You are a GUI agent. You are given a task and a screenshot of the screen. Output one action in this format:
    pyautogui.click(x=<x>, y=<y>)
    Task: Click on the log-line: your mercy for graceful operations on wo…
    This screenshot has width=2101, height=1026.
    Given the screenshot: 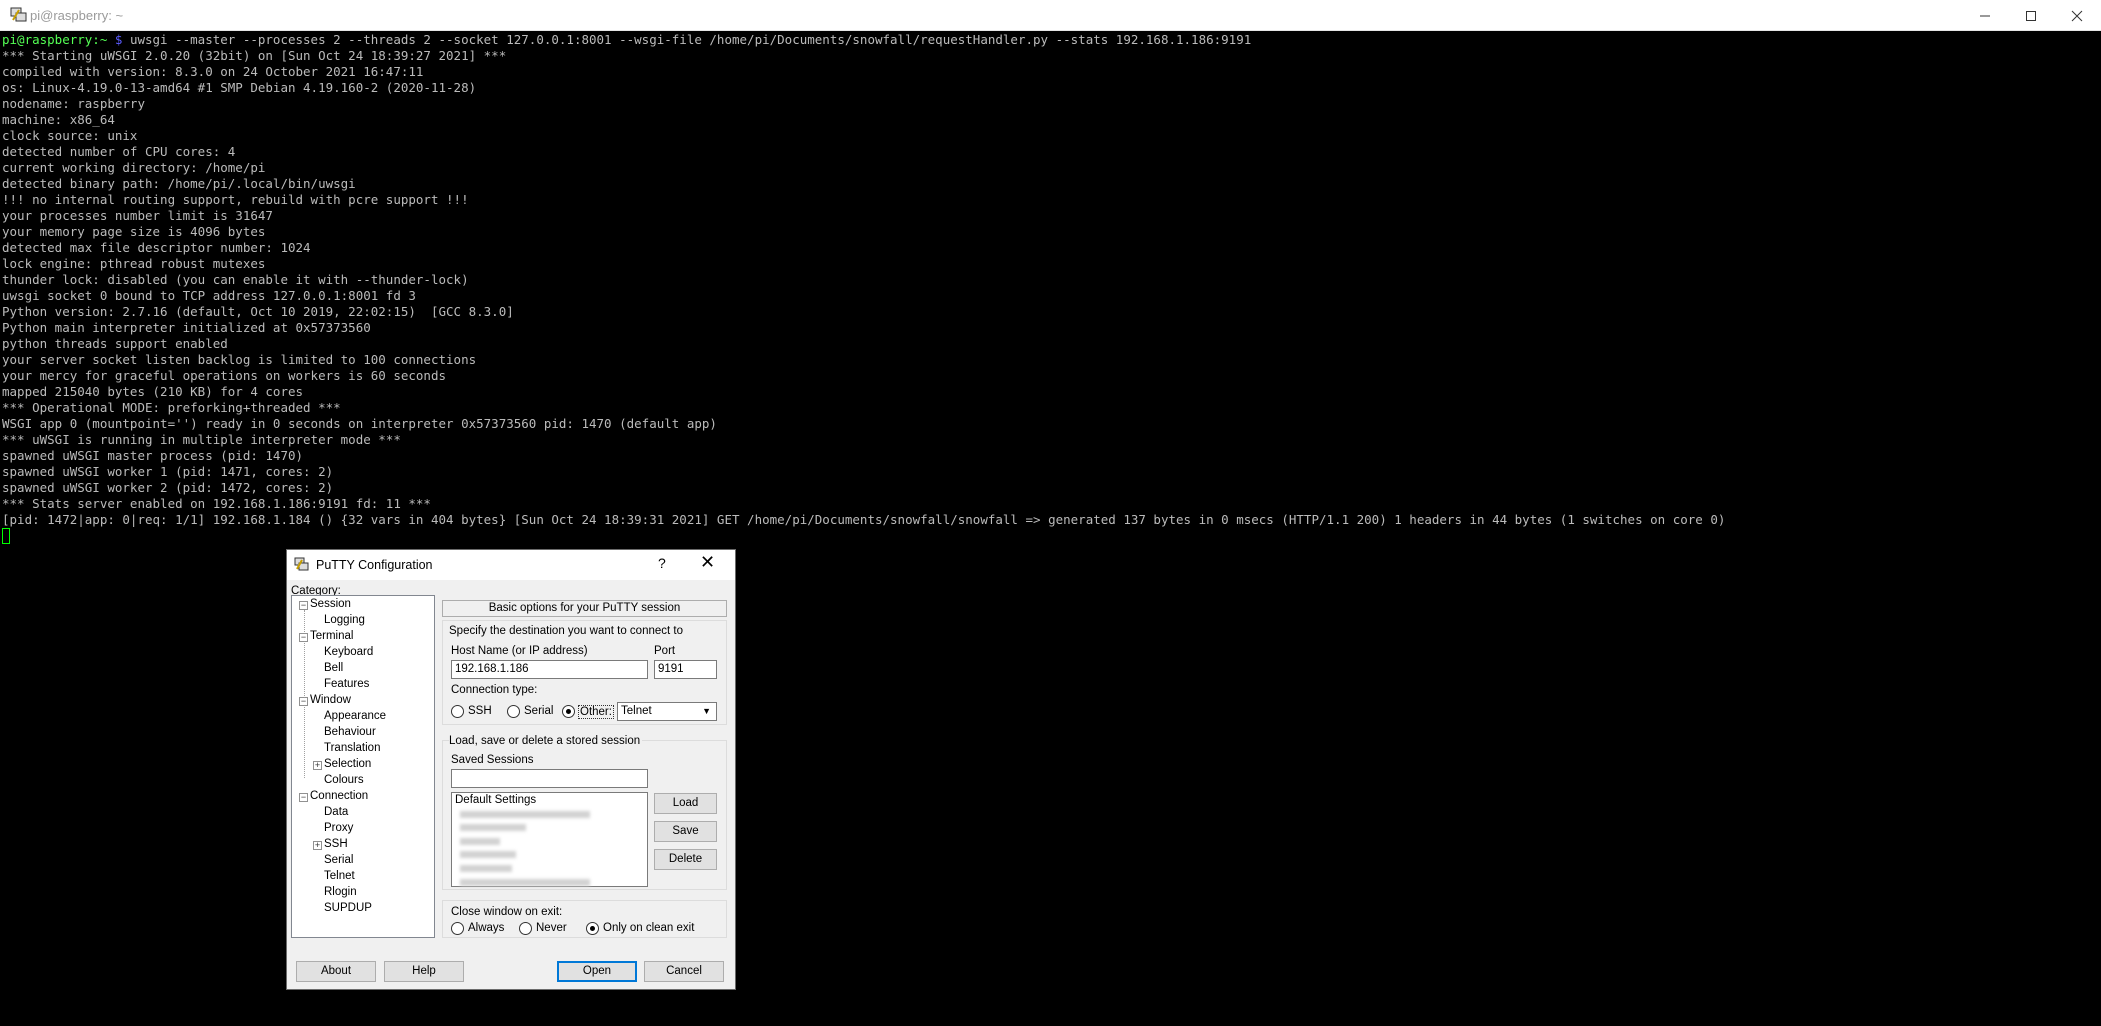 What is the action you would take?
    pyautogui.click(x=224, y=375)
    